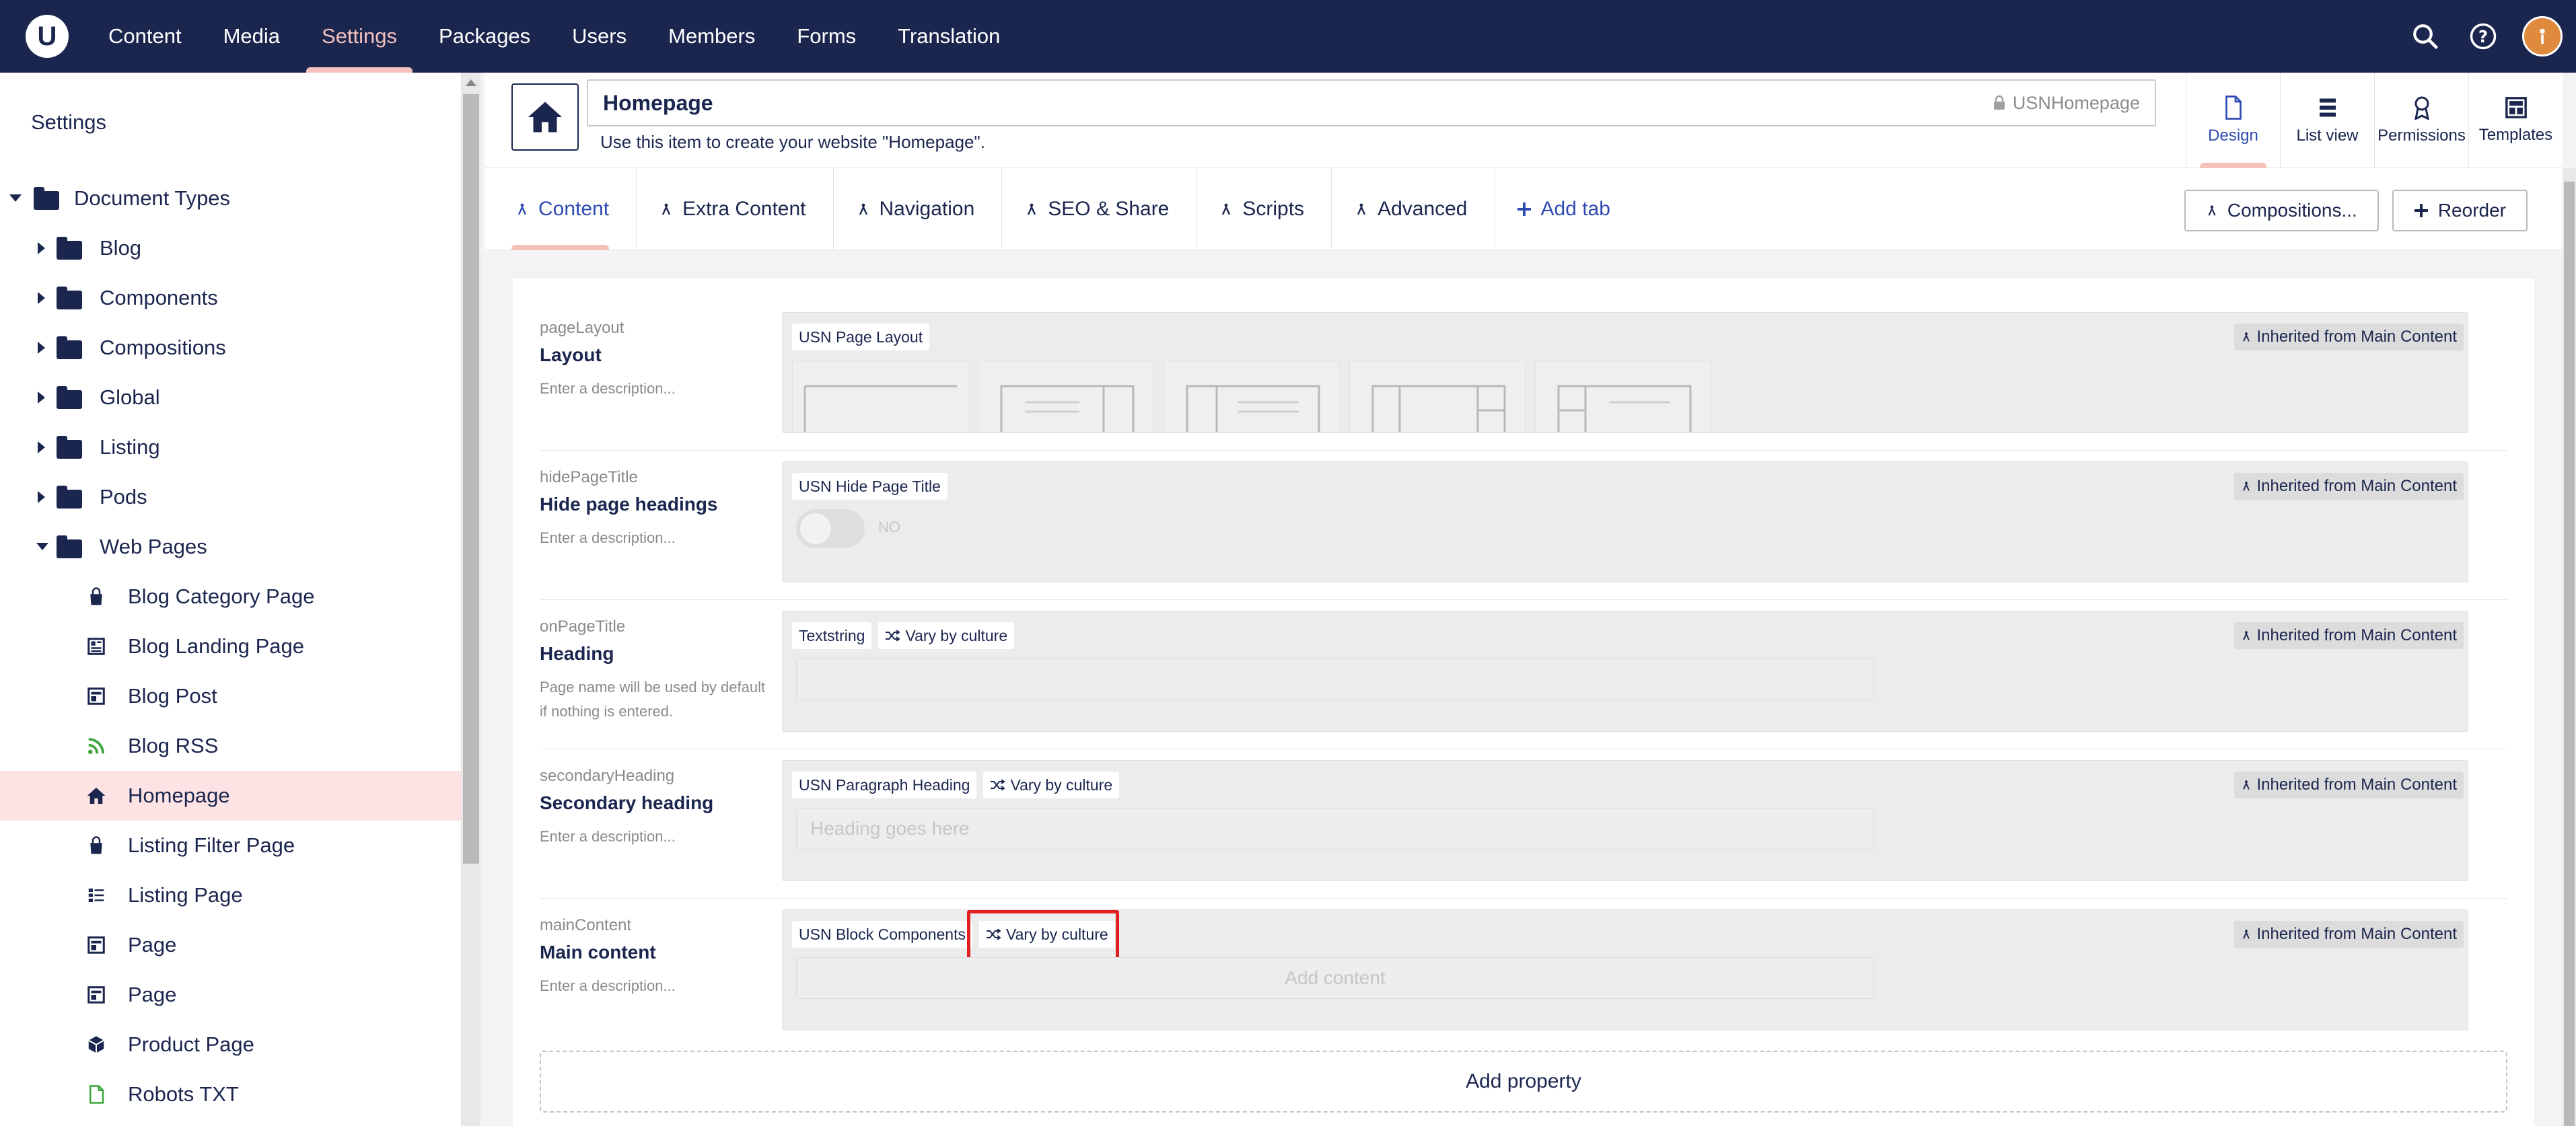  What do you see at coordinates (1264, 209) in the screenshot?
I see `tab-scripts: Scripts` at bounding box center [1264, 209].